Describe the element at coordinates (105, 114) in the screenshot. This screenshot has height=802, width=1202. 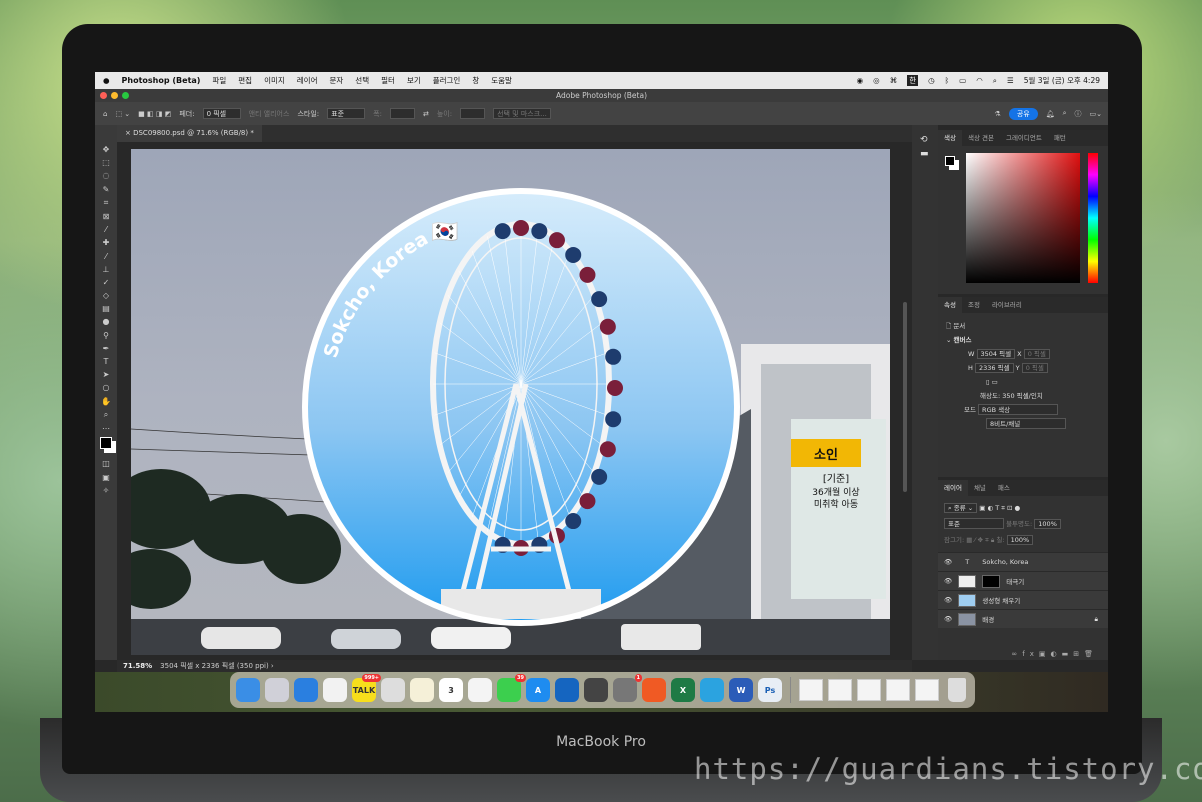
I see `home-icon: ⌂` at that location.